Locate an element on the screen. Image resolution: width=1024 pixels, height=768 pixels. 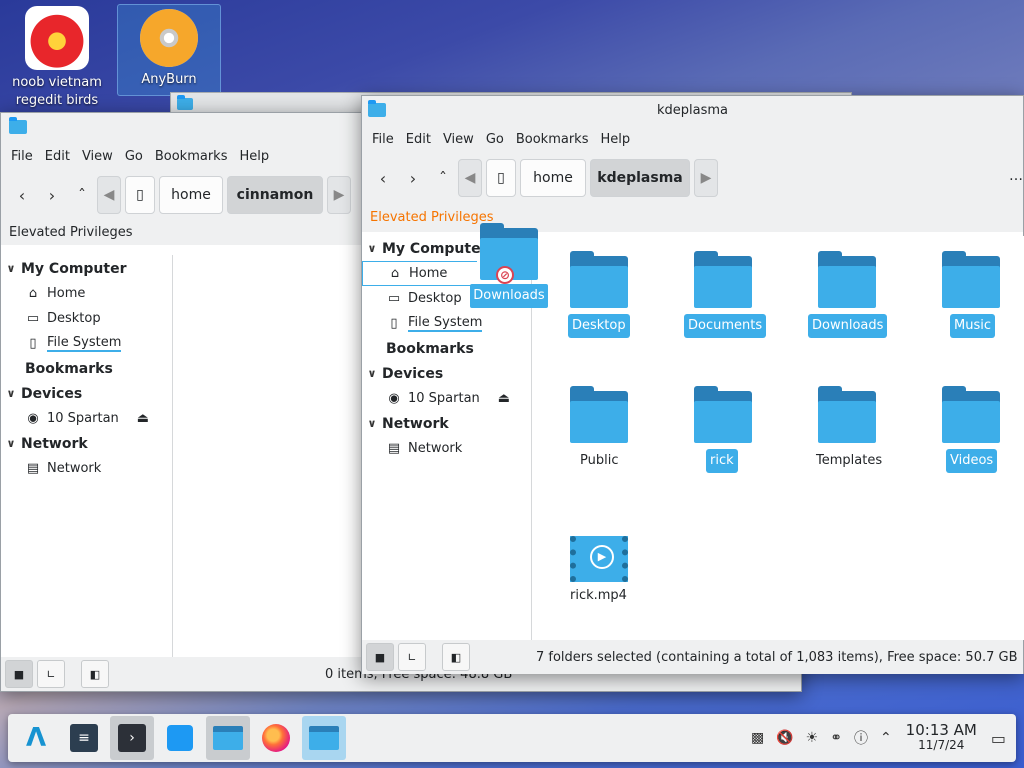
file-item-label: rick.mp4 is located at coordinates (598, 596).